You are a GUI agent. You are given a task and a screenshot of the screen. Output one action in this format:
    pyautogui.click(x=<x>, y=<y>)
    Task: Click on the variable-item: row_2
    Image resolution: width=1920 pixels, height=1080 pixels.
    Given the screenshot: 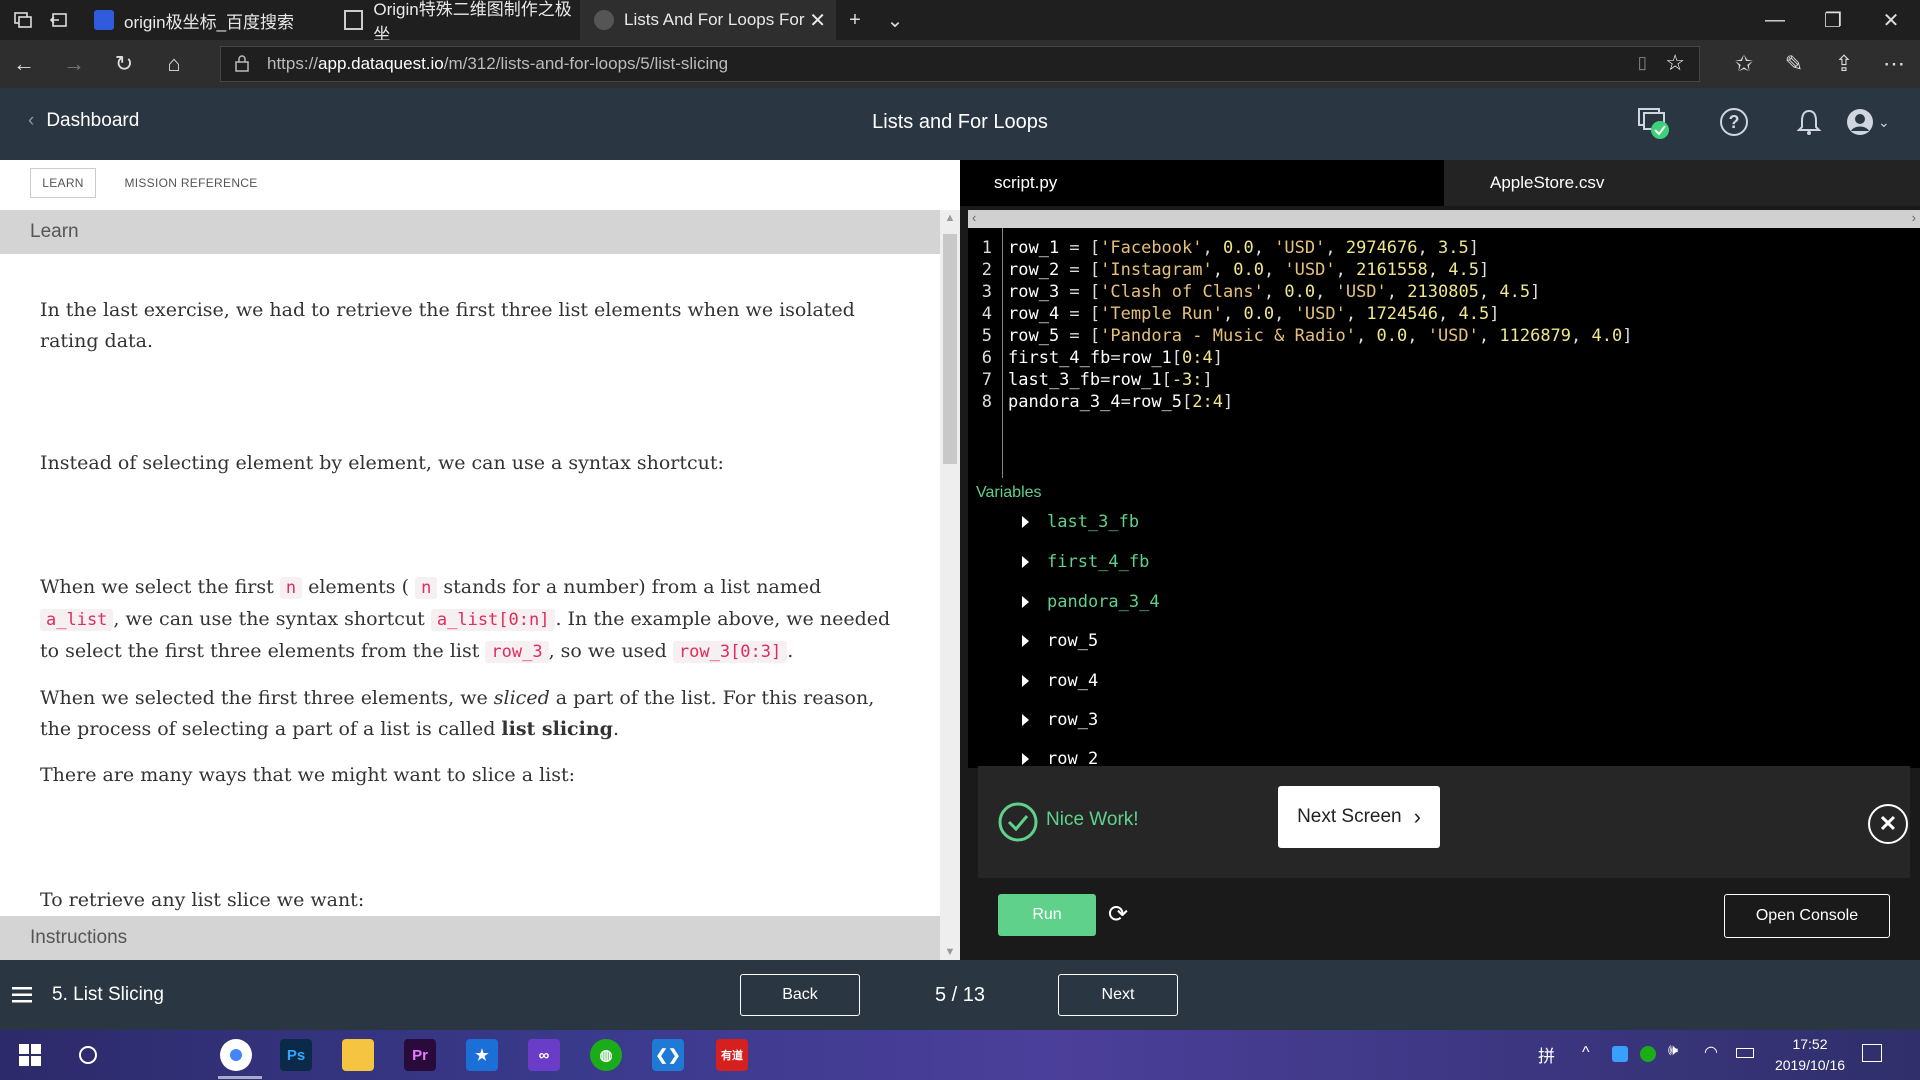 What is the action you would take?
    pyautogui.click(x=1060, y=758)
    